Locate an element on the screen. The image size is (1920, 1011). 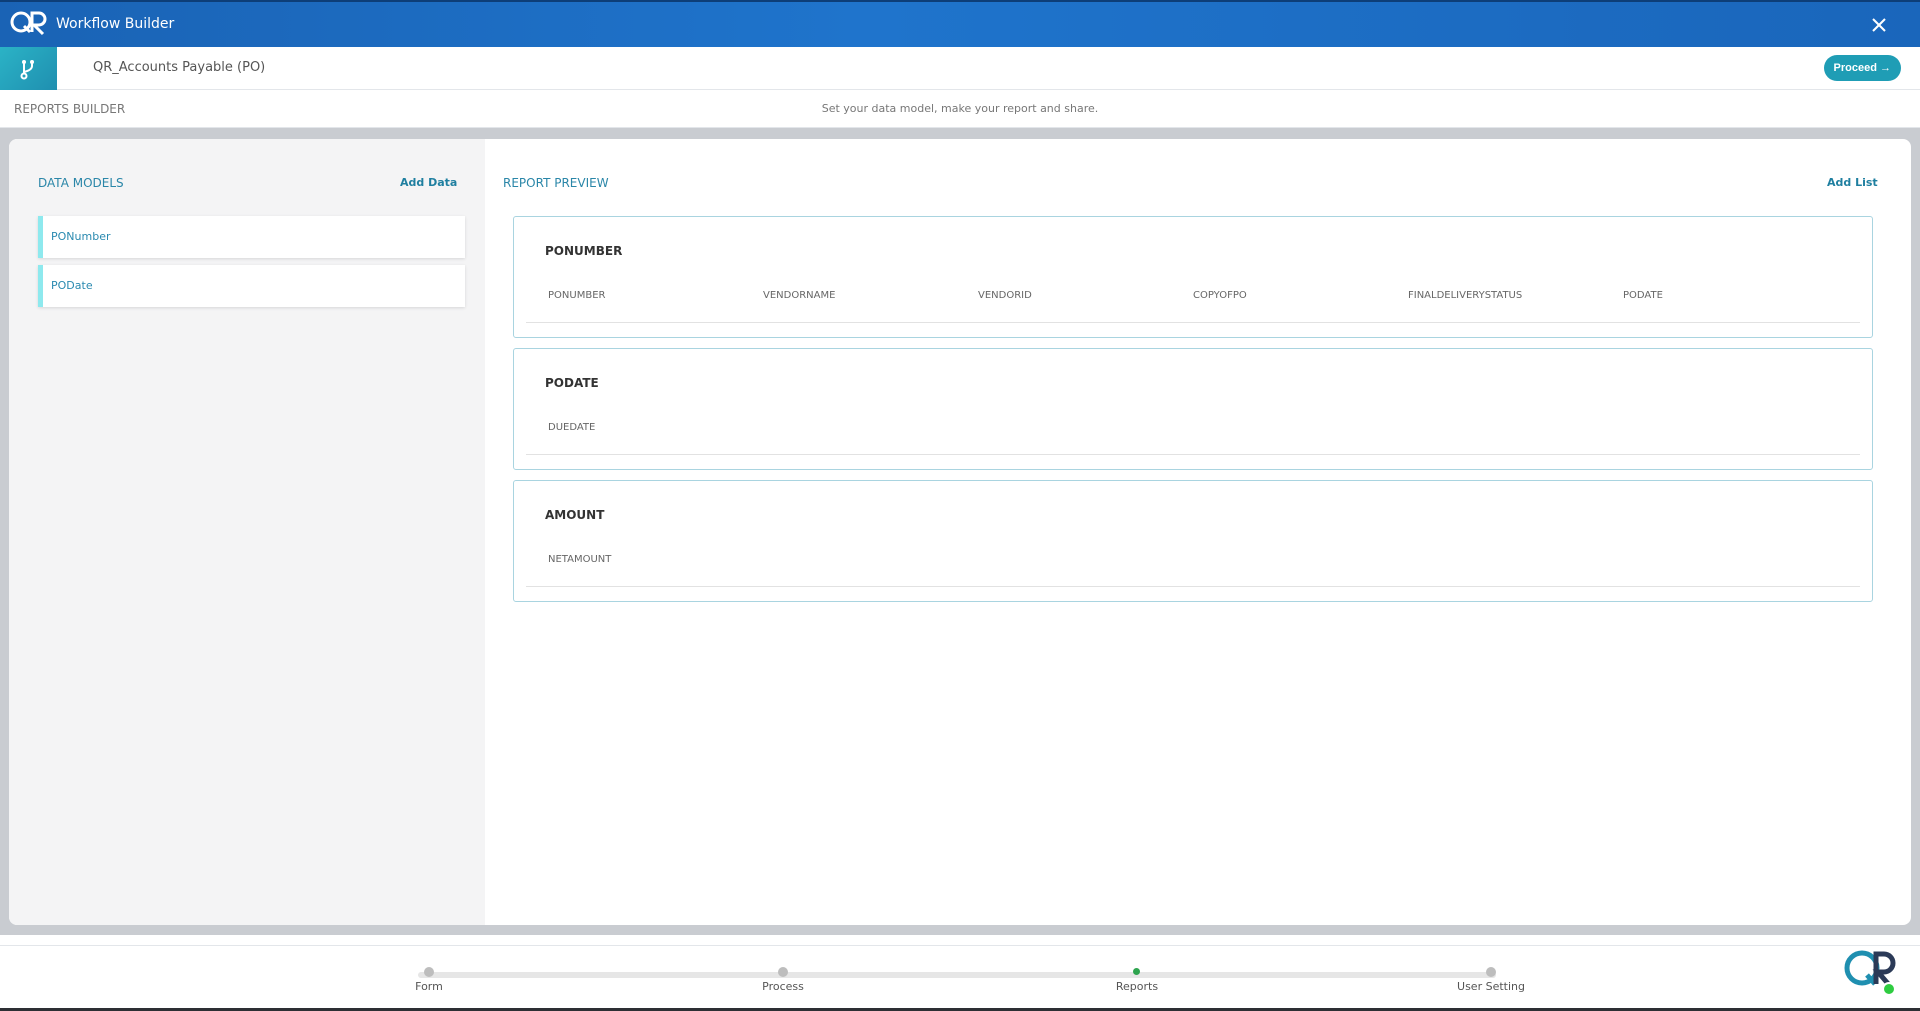
add-list-link: Add List is located at coordinates (1852, 182).